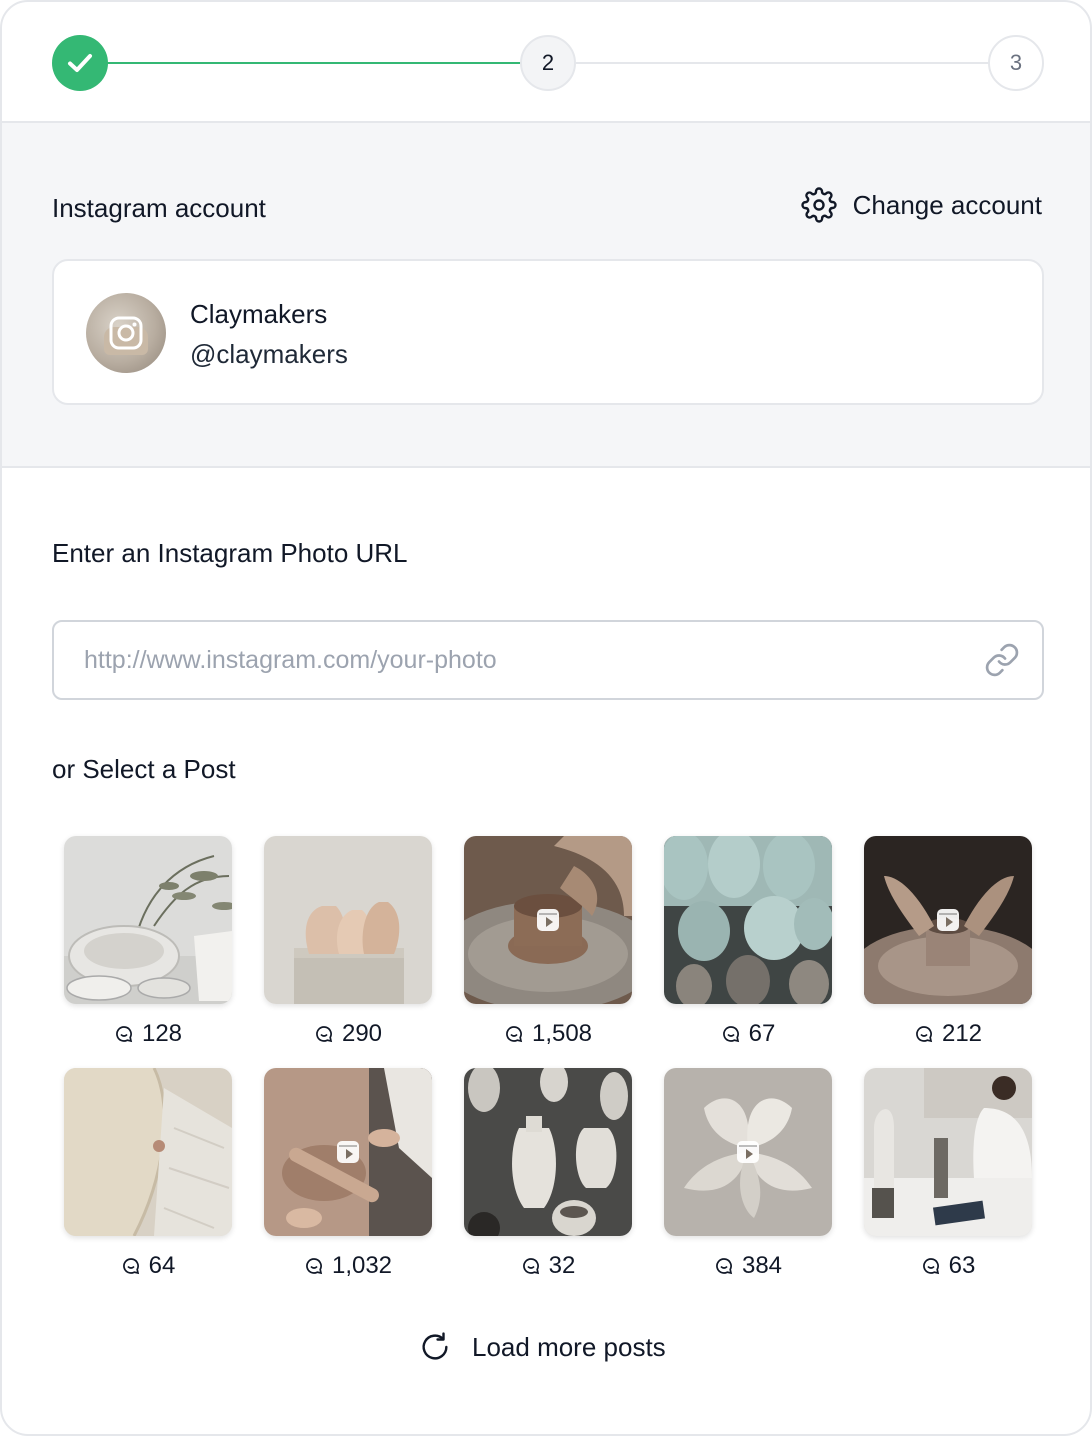 The height and width of the screenshot is (1436, 1092). I want to click on instagram-icon, so click(126, 333).